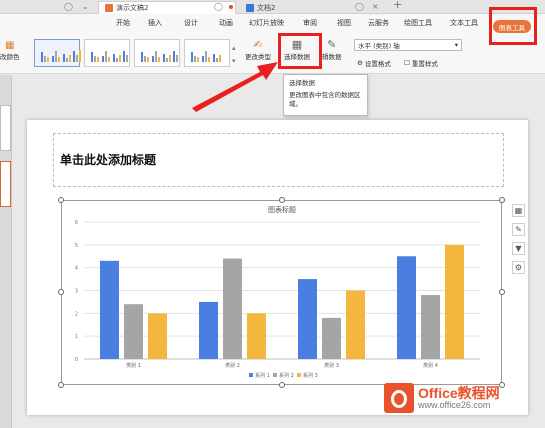  Describe the element at coordinates (250, 7) in the screenshot. I see `word-file-icon` at that location.